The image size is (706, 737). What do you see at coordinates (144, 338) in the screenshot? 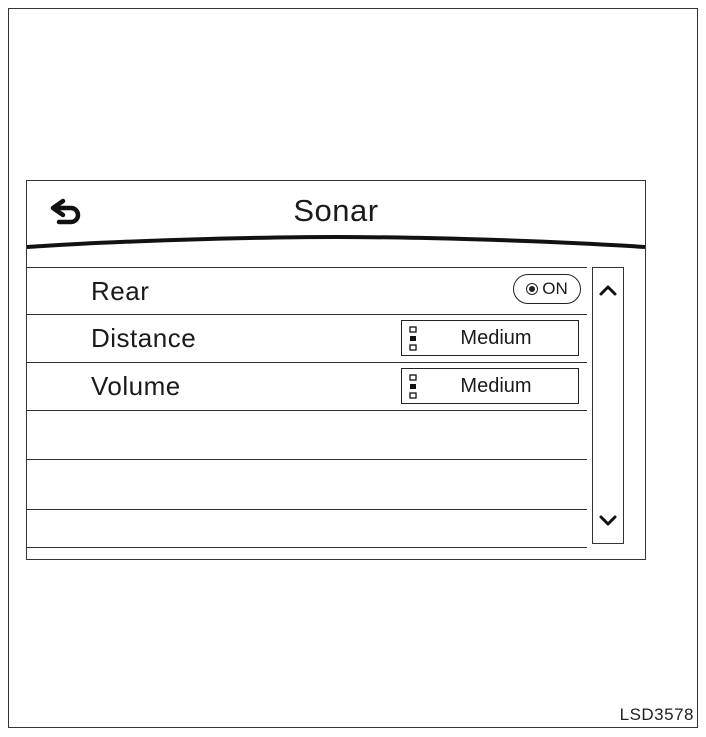
I see `row-label: Distance` at bounding box center [144, 338].